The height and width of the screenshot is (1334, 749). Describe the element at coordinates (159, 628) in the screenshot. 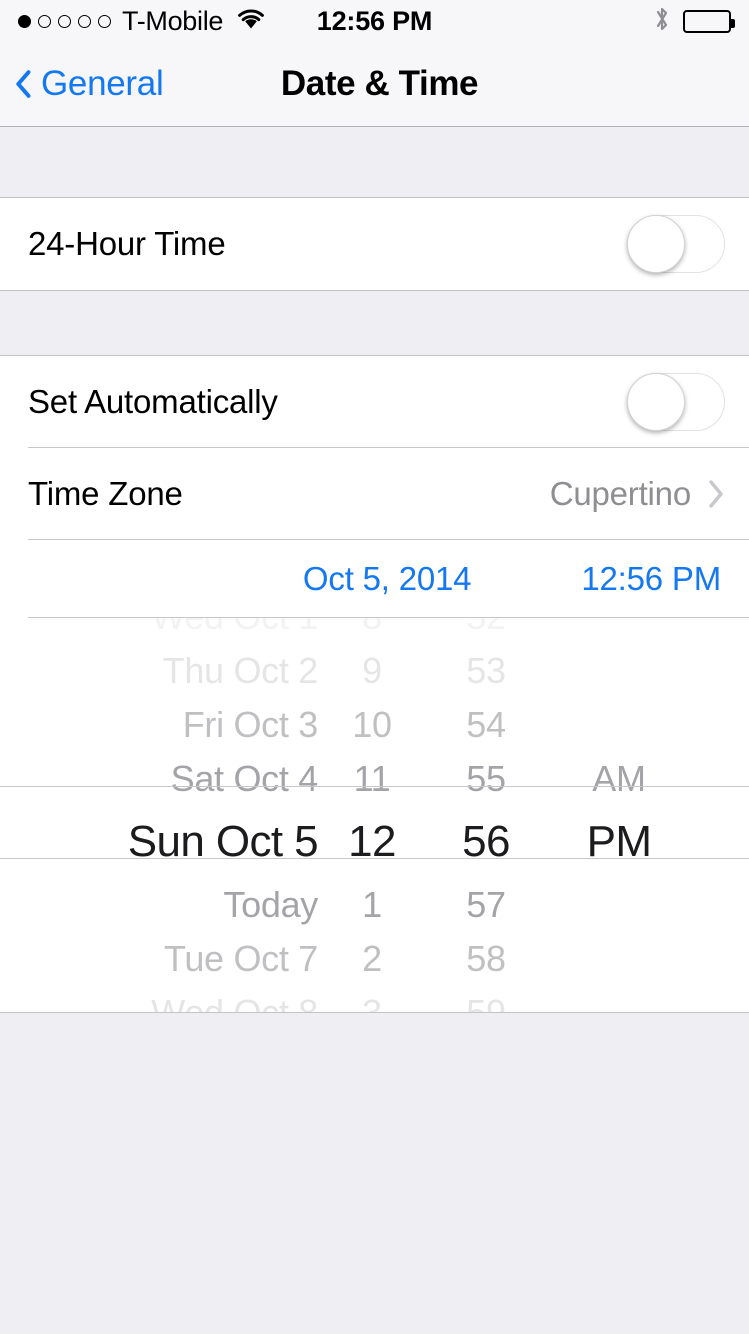

I see `picker-date-cell: Wed Oct 1` at that location.